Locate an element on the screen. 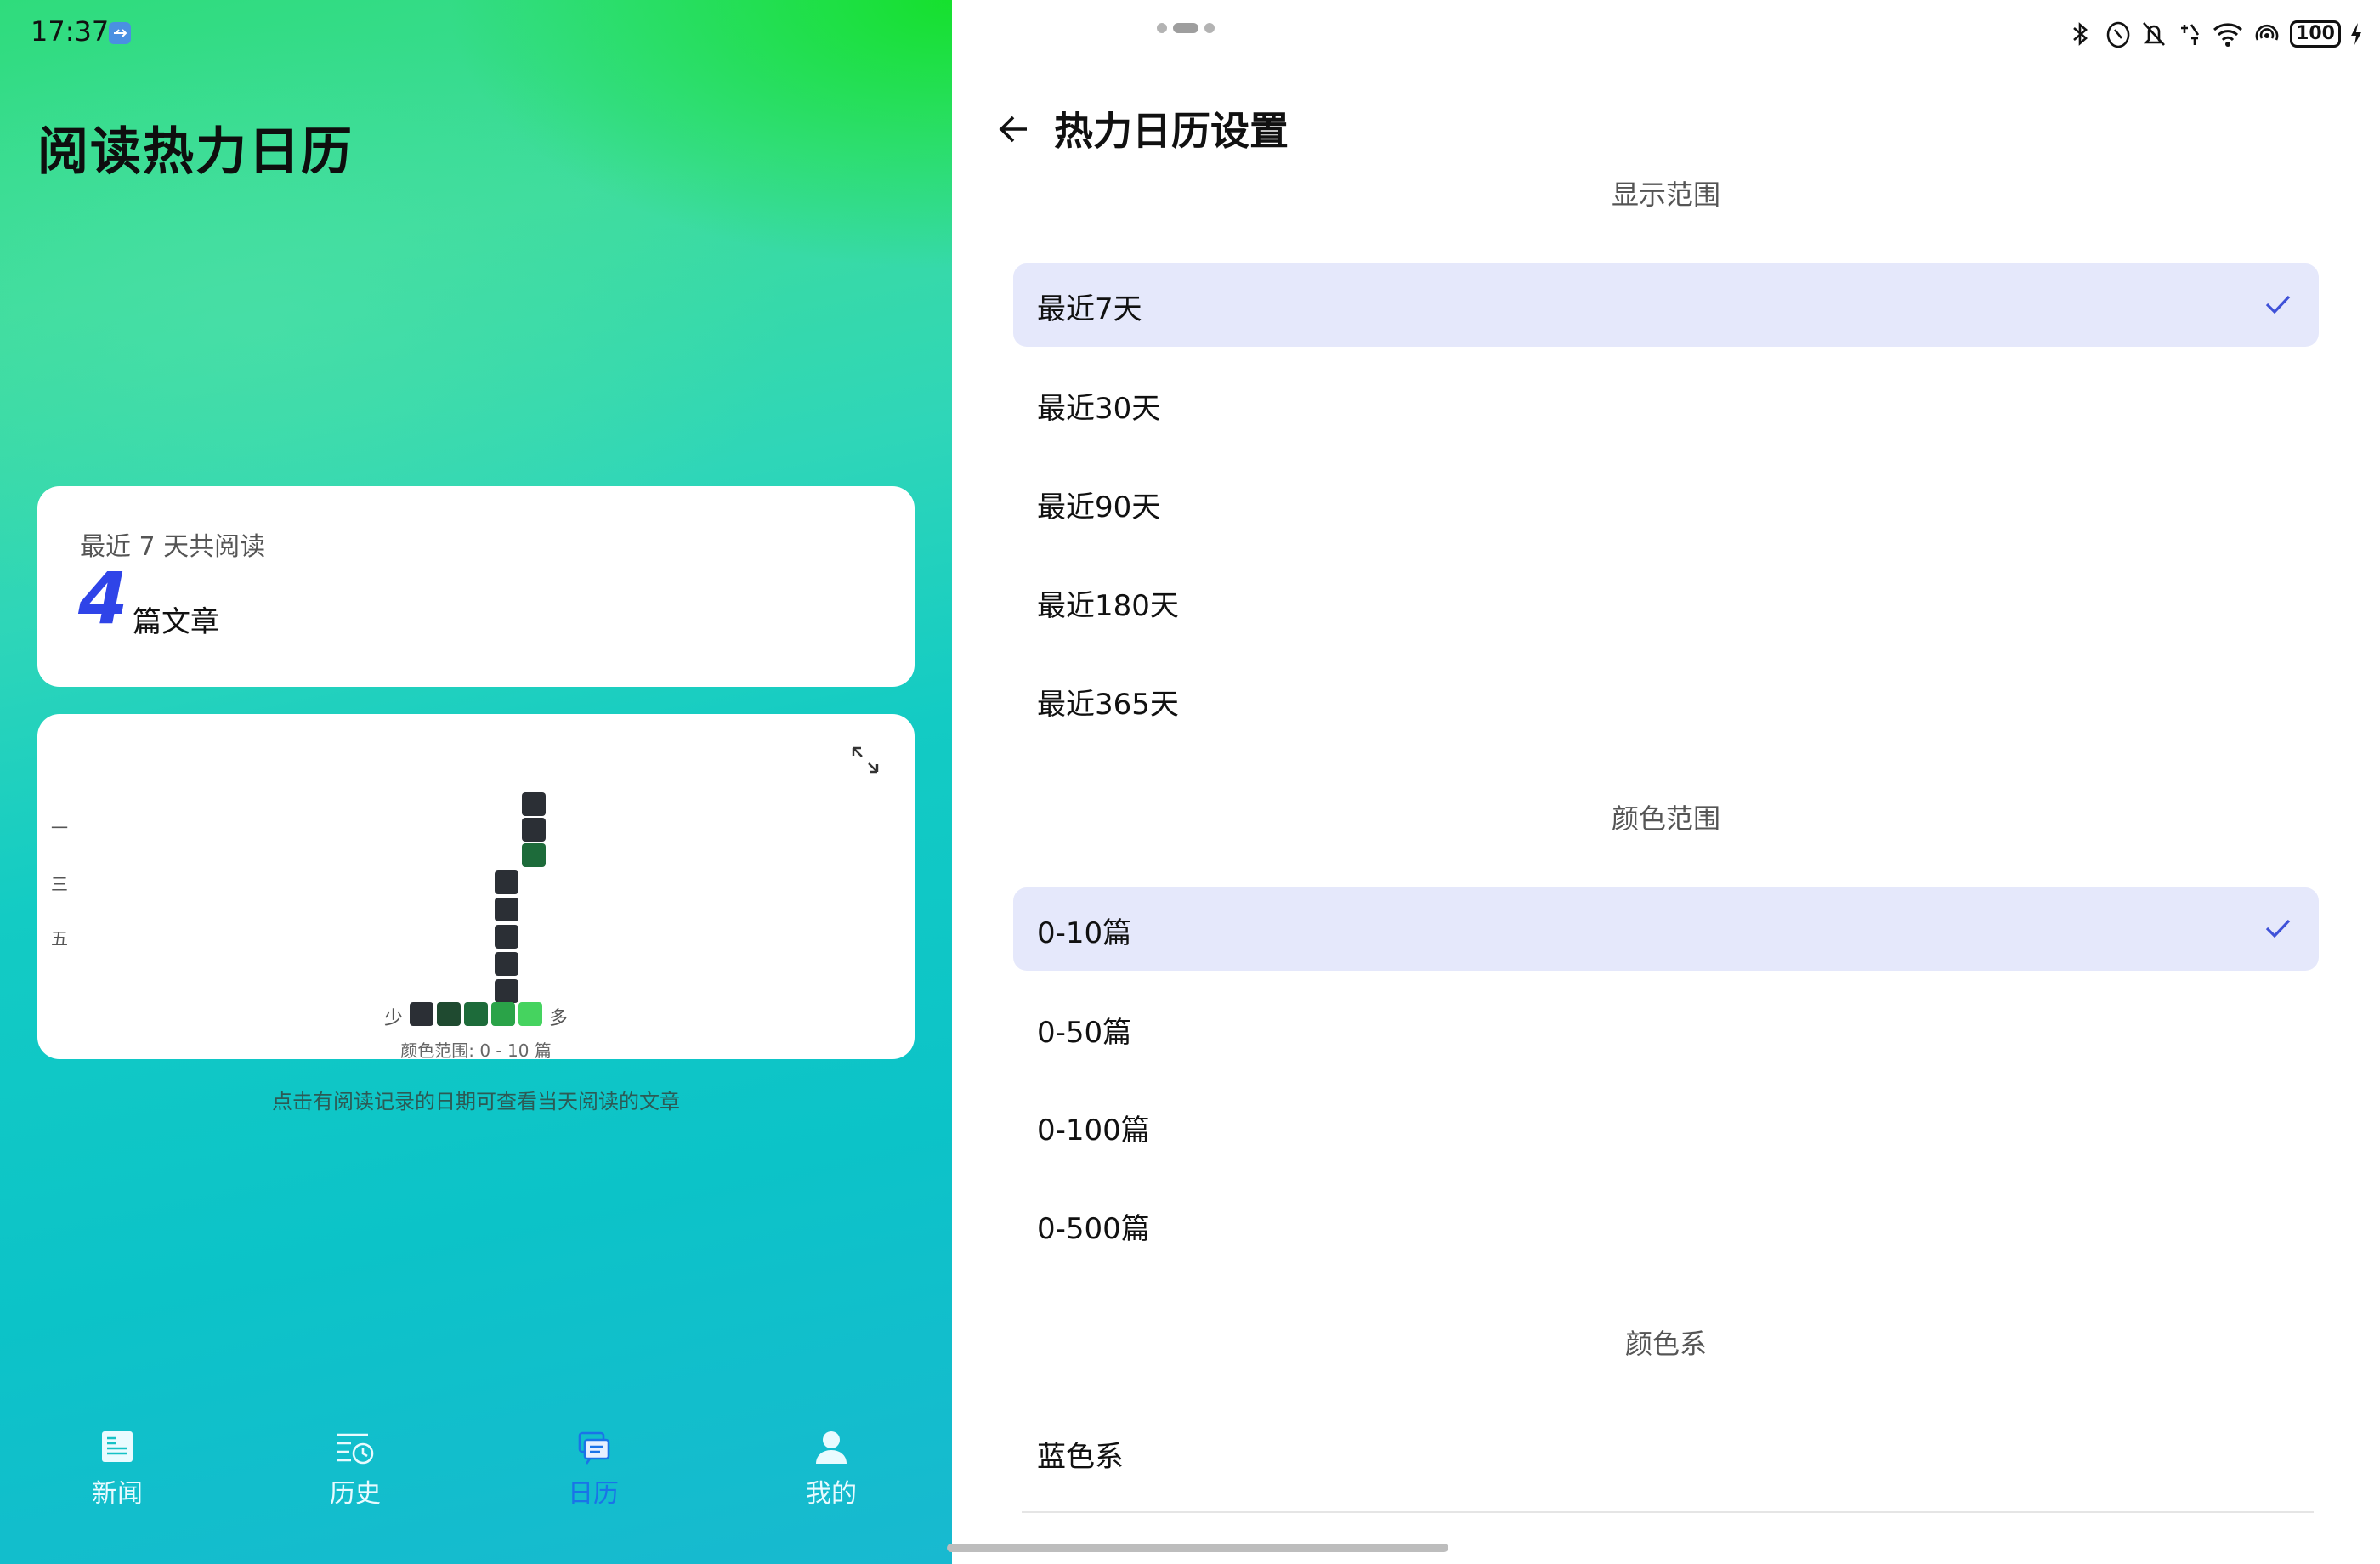  article-count-unit: 篇文章 is located at coordinates (176, 622).